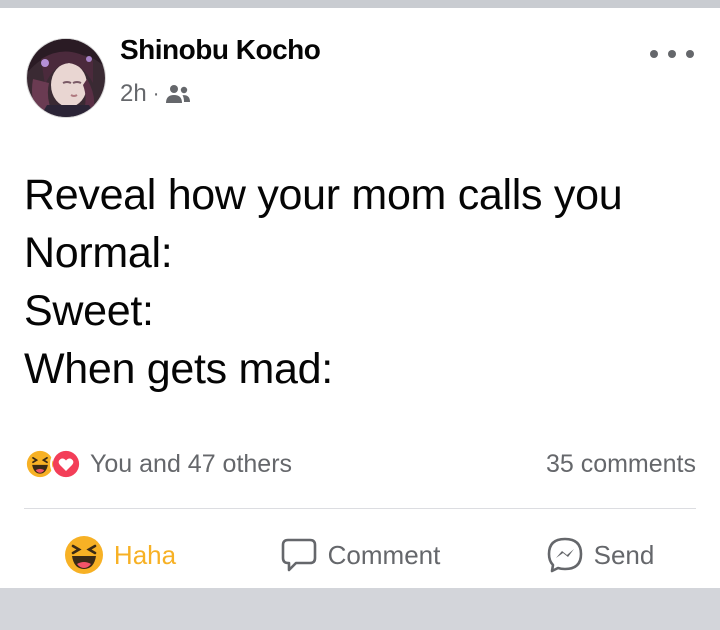  Describe the element at coordinates (145, 554) in the screenshot. I see `haha-label: Haha` at that location.